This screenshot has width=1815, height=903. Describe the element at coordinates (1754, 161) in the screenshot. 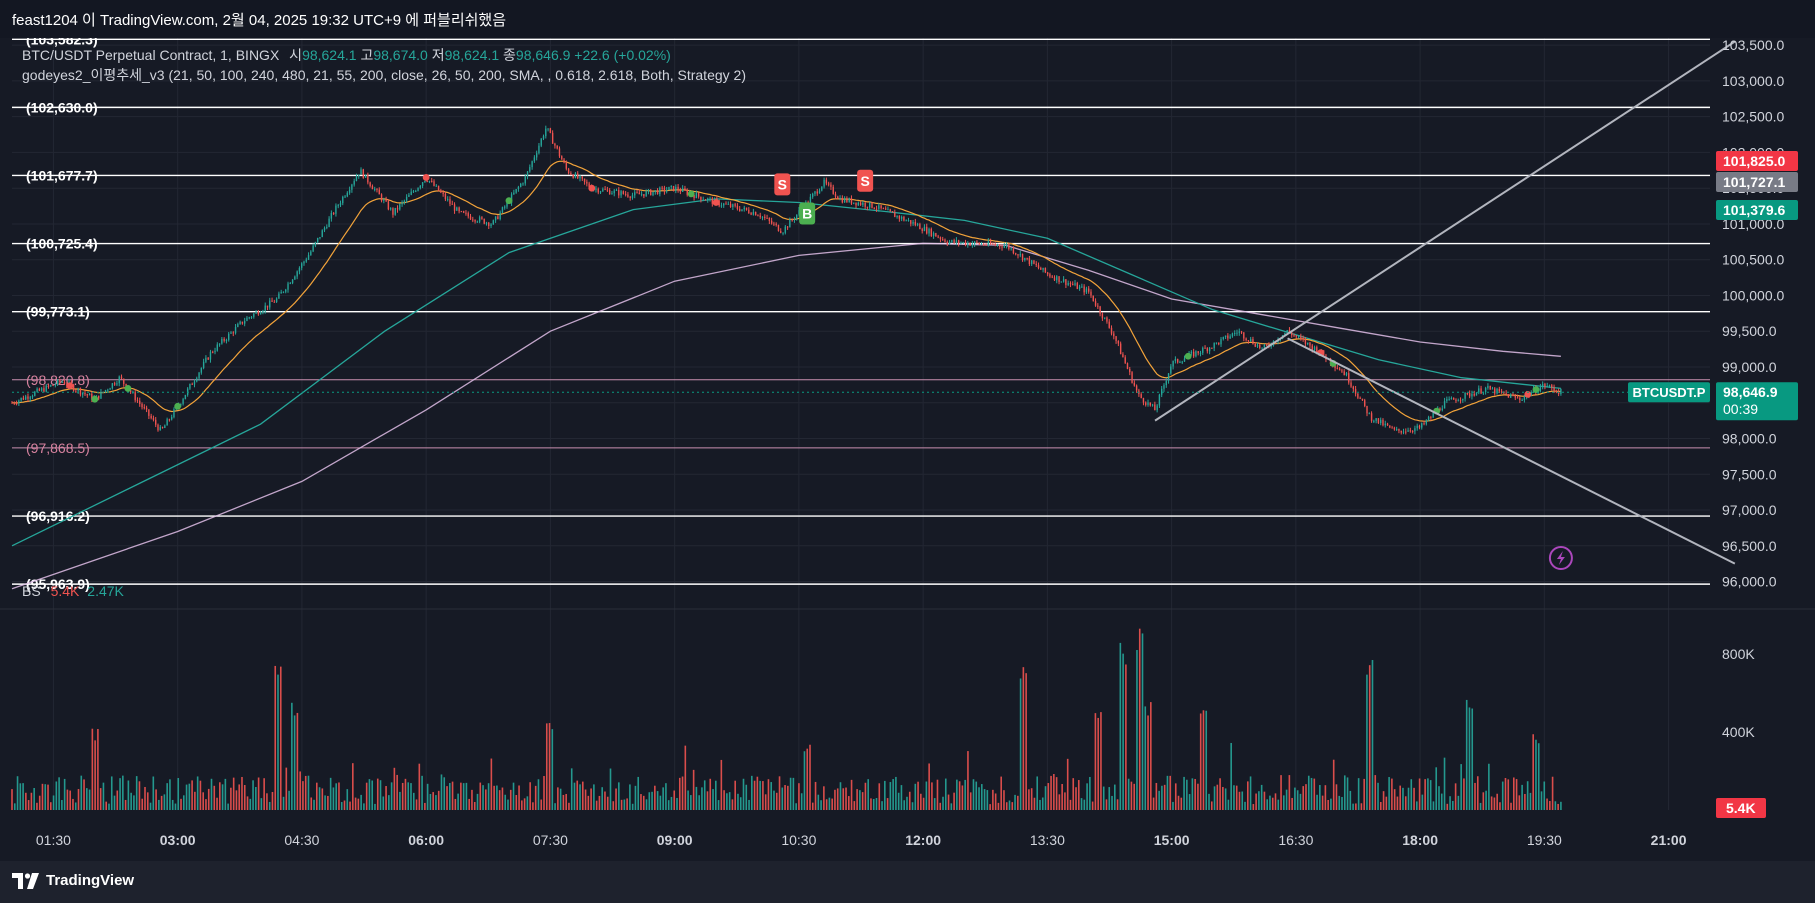

I see `red-price-tag-text: 101,825.0` at that location.